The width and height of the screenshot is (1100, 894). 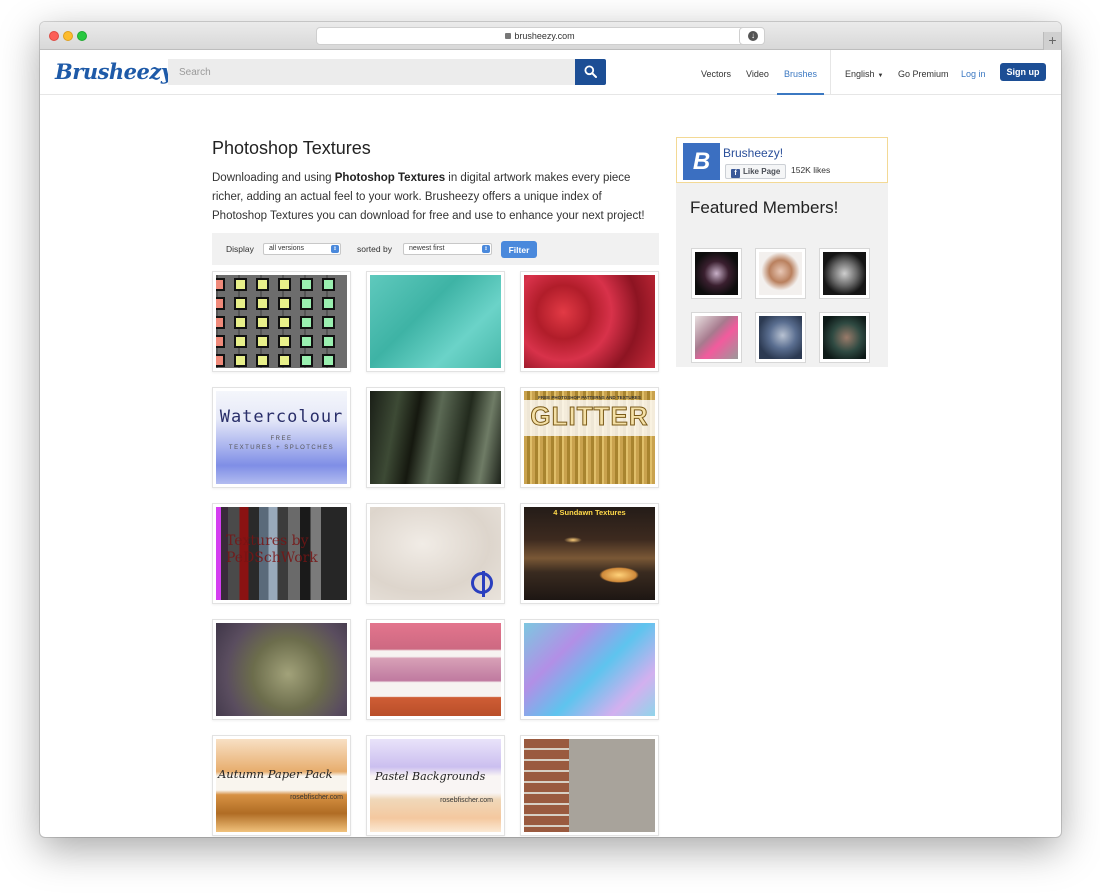 What do you see at coordinates (1023, 72) in the screenshot?
I see `signup-button: Sign up` at bounding box center [1023, 72].